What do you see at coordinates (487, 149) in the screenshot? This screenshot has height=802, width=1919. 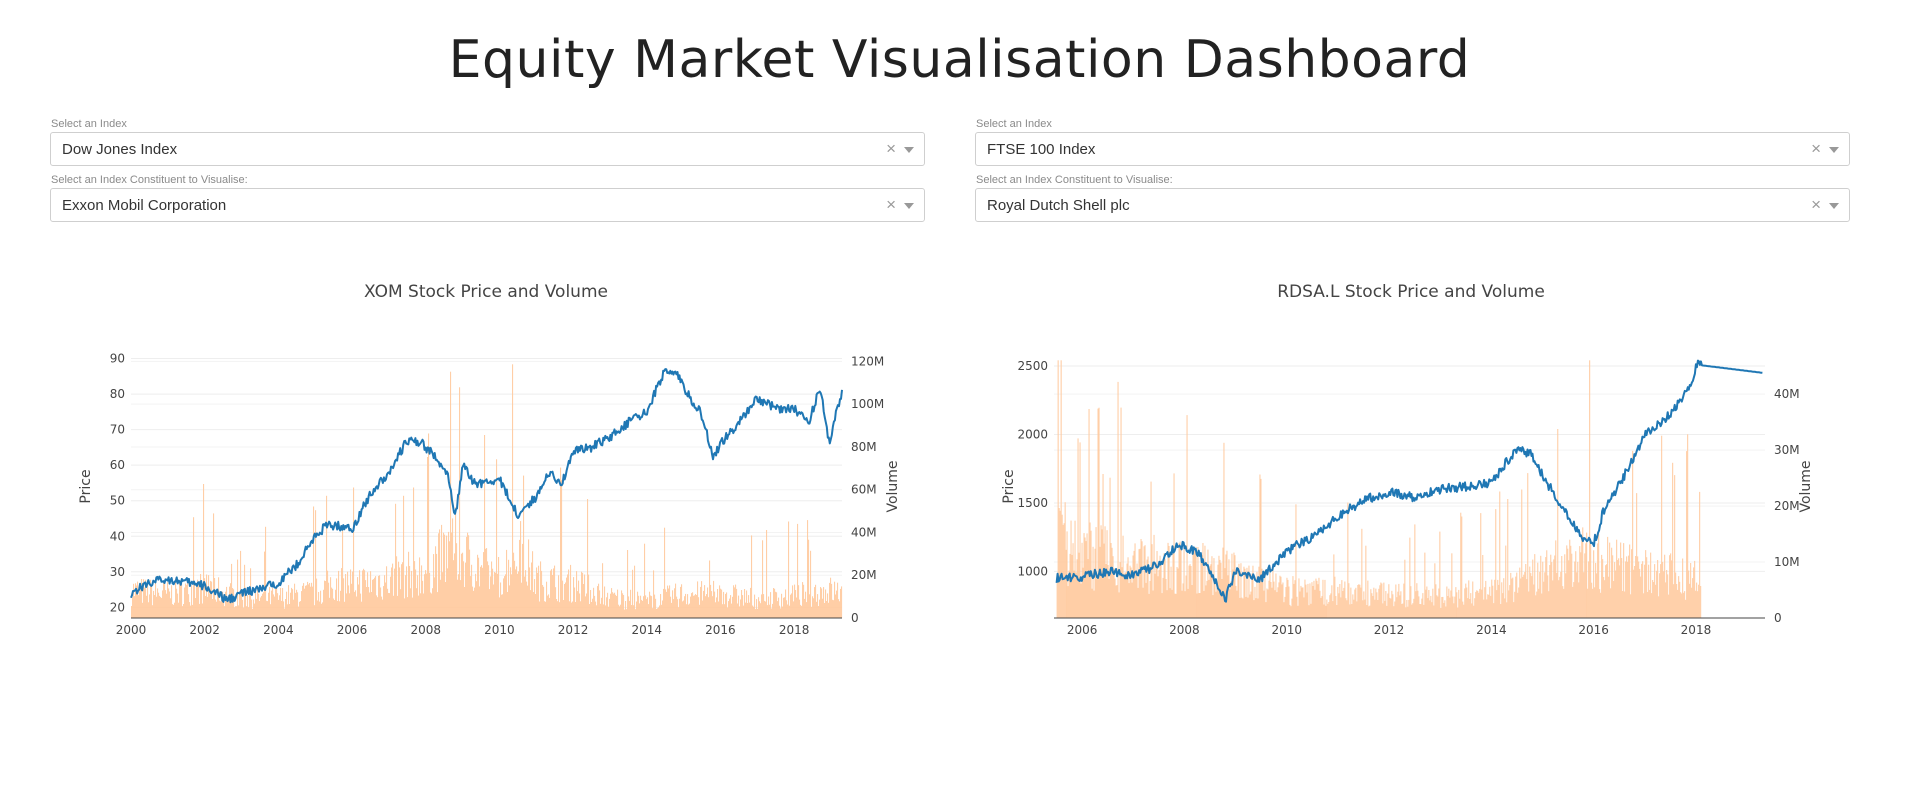 I see `index-dropdown: Dow Jones Index ×` at bounding box center [487, 149].